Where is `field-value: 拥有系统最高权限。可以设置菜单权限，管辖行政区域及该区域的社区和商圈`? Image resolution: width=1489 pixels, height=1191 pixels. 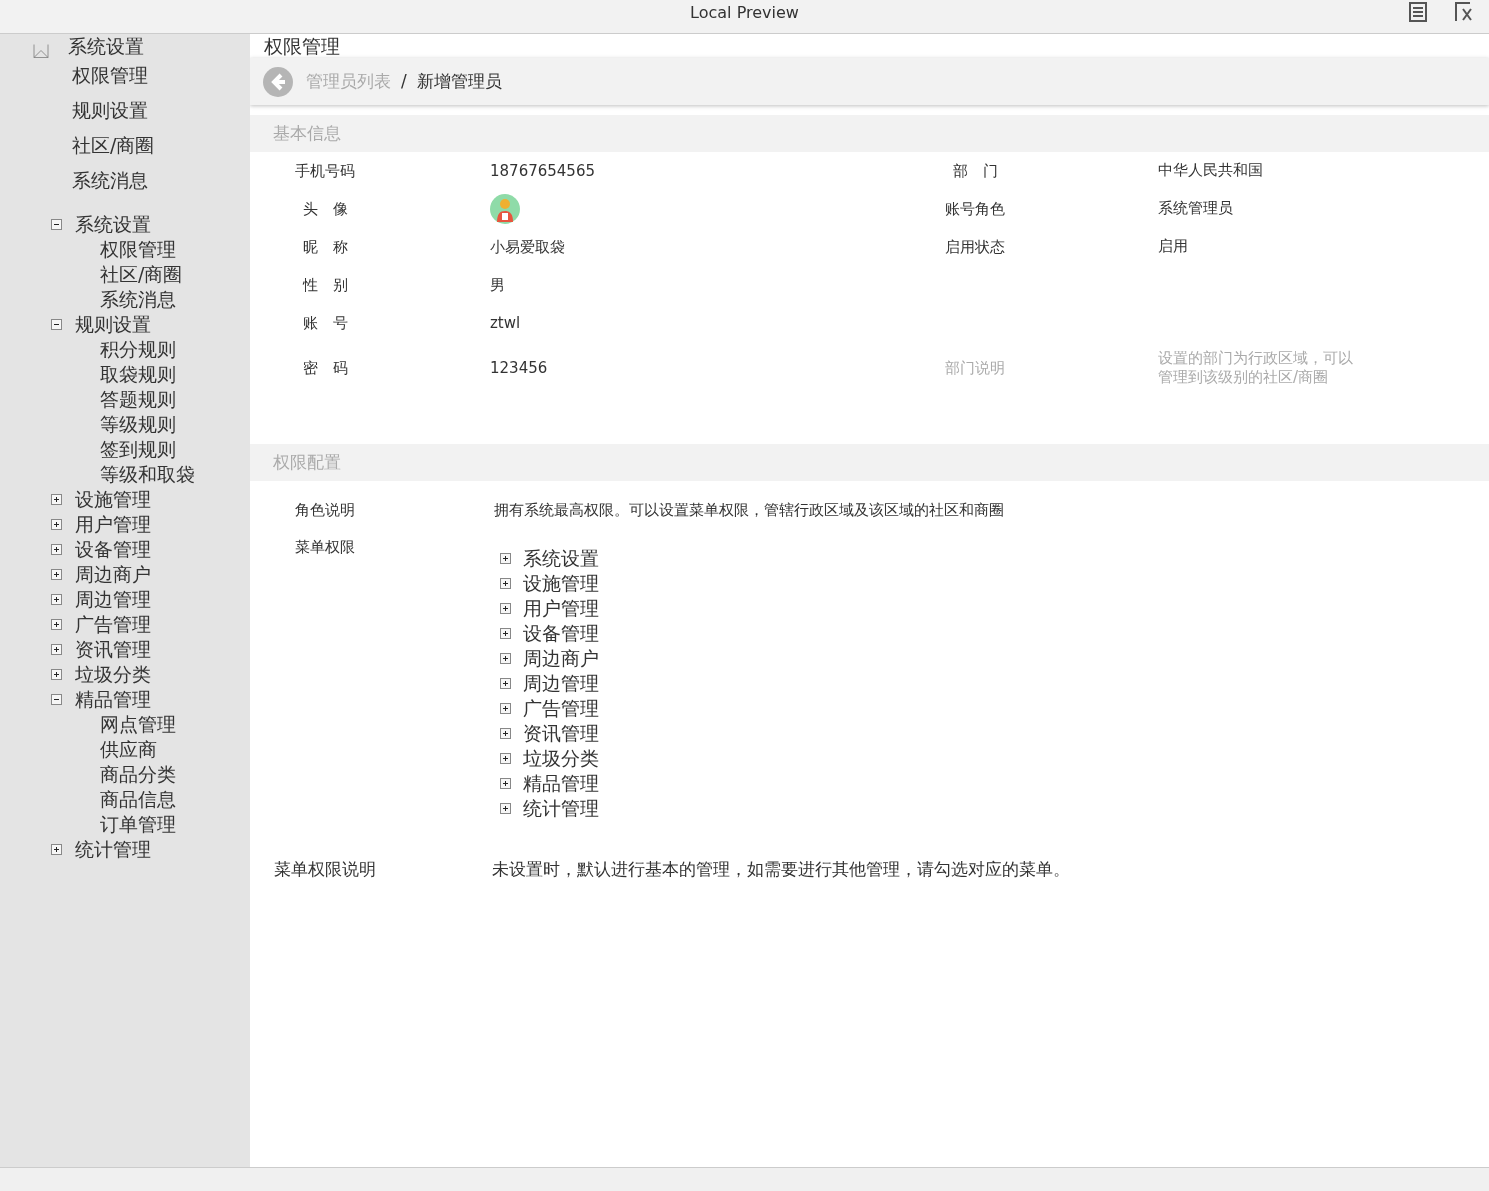 field-value: 拥有系统最高权限。可以设置菜单权限，管辖行政区域及该区域的社区和商圈 is located at coordinates (749, 510).